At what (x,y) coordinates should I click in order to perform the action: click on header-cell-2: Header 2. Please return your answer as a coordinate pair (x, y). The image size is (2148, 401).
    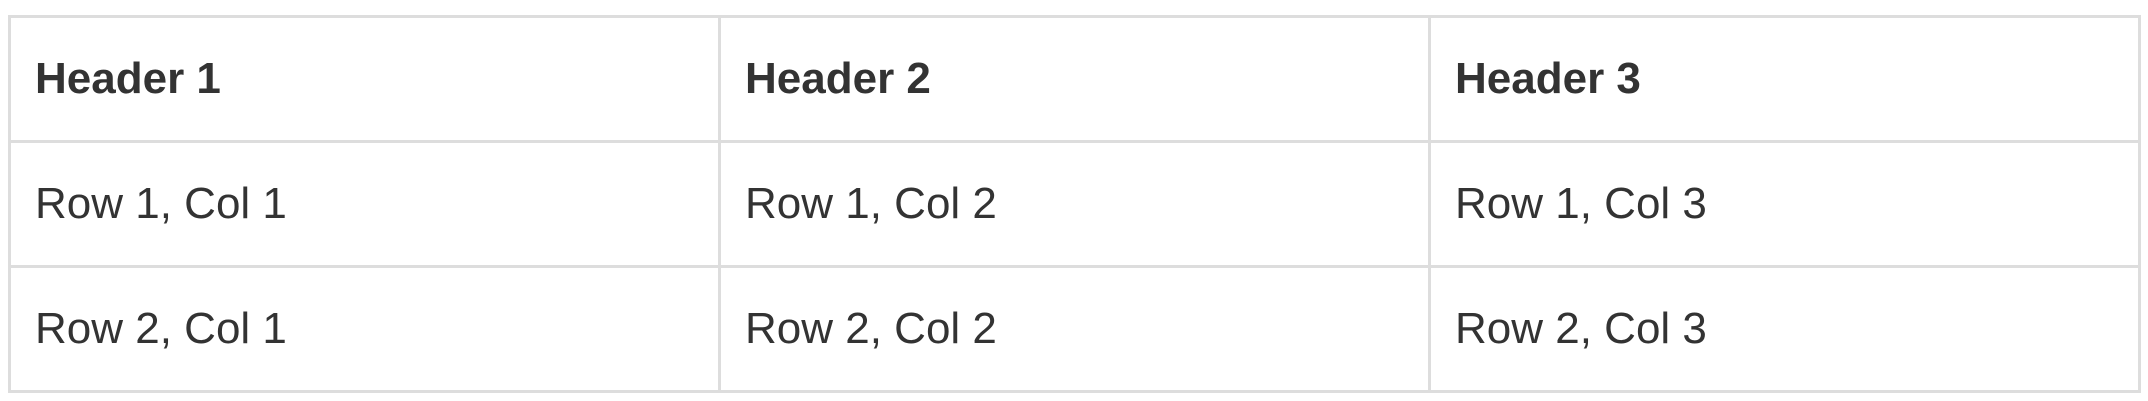
    Looking at the image, I should click on (1074, 79).